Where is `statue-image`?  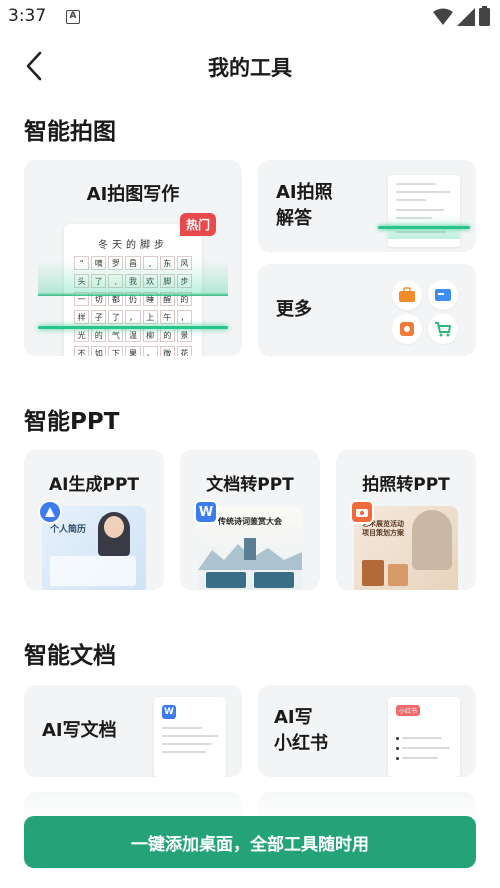 statue-image is located at coordinates (432, 540).